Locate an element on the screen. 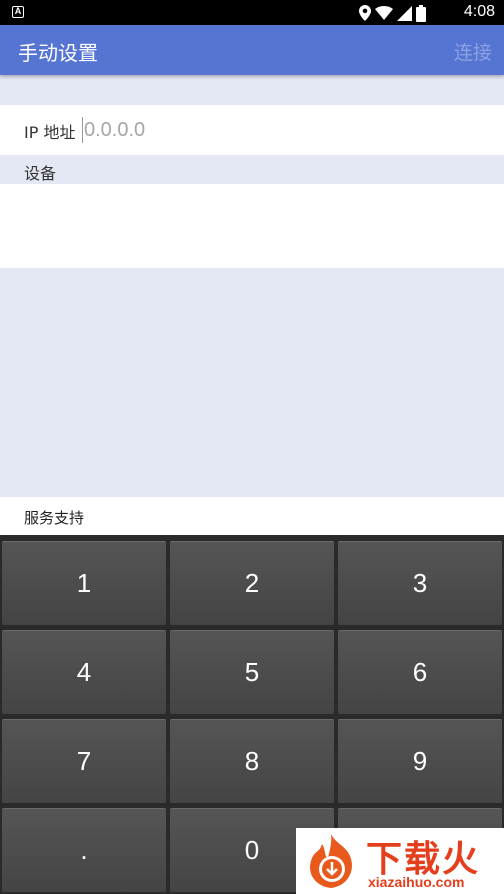 The height and width of the screenshot is (894, 504). key-3: 3 is located at coordinates (420, 583).